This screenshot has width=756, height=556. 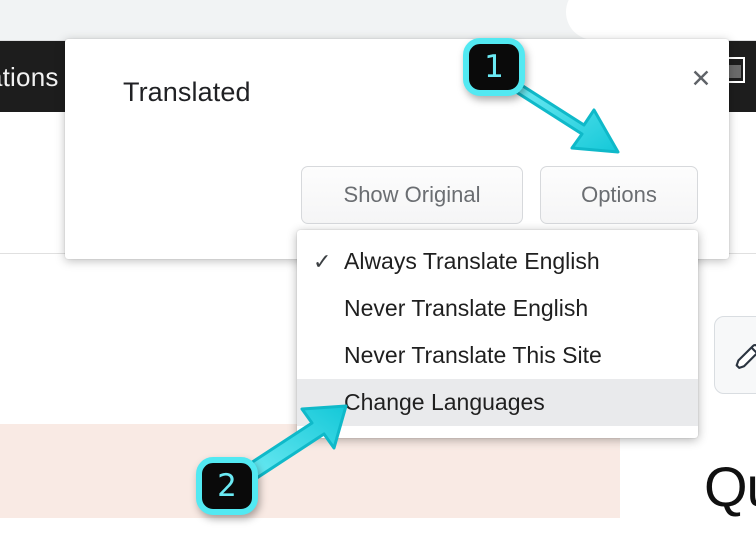 What do you see at coordinates (466, 308) in the screenshot?
I see `menu-item-label: Never Translate English` at bounding box center [466, 308].